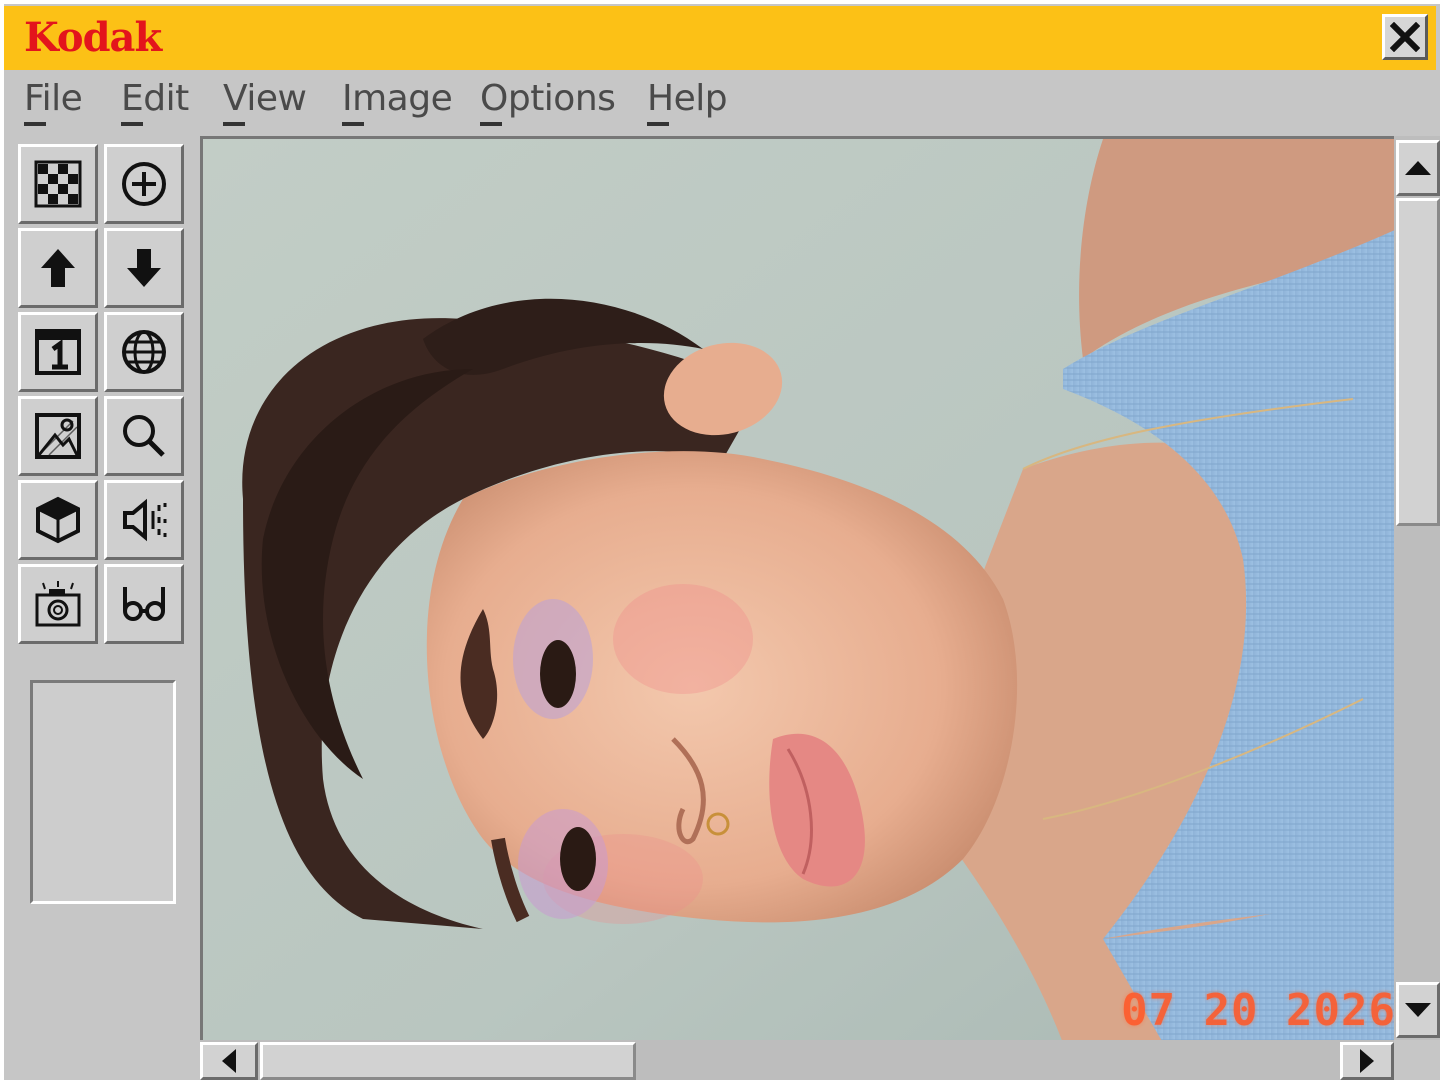  I want to click on arrow-up-icon, so click(58, 268).